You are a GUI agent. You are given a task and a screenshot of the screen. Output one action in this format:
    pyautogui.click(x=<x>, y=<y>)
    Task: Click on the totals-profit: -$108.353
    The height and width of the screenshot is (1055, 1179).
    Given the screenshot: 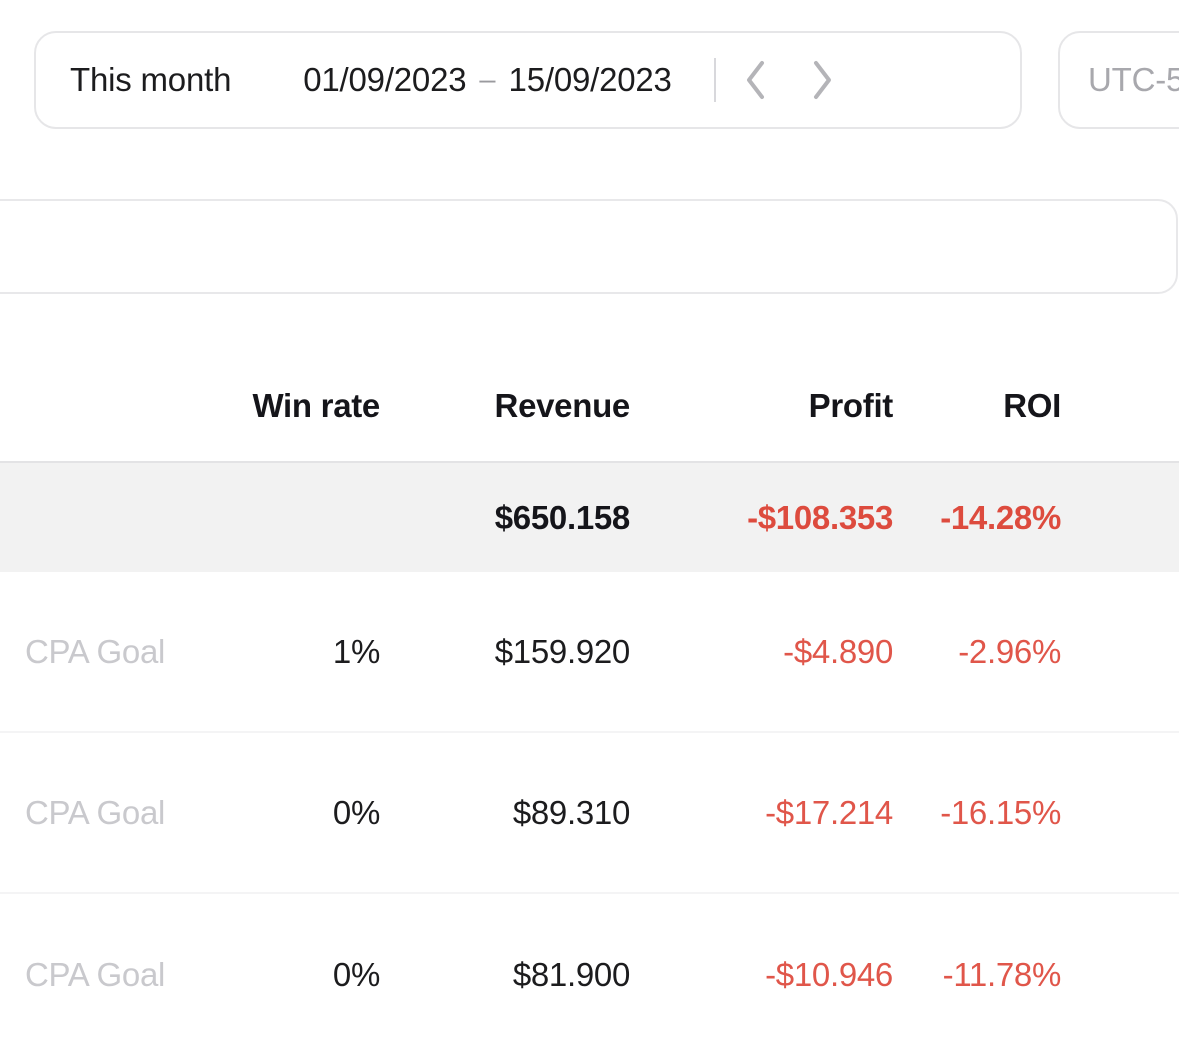 What is the action you would take?
    pyautogui.click(x=820, y=517)
    